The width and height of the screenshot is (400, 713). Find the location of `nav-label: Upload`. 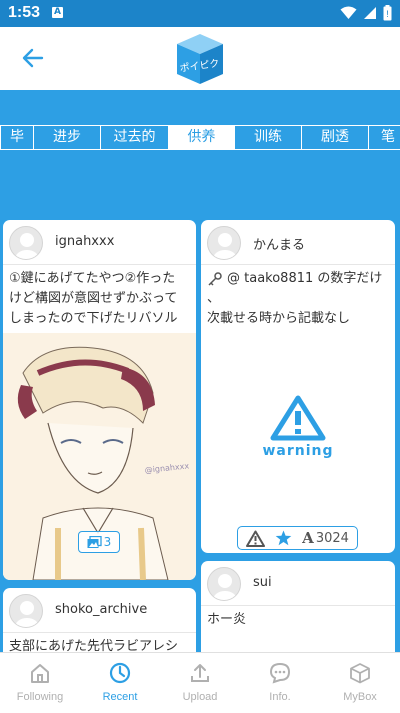

nav-label: Upload is located at coordinates (200, 697).